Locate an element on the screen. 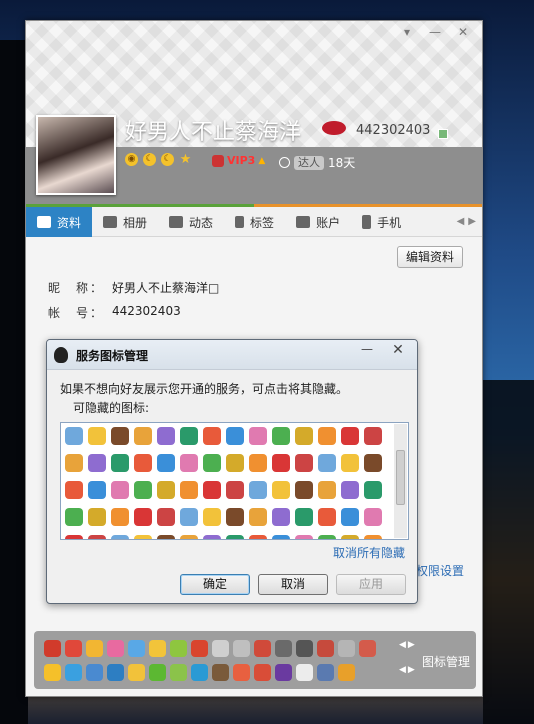 The height and width of the screenshot is (724, 534). tab-tags: 标签 is located at coordinates (254, 222).